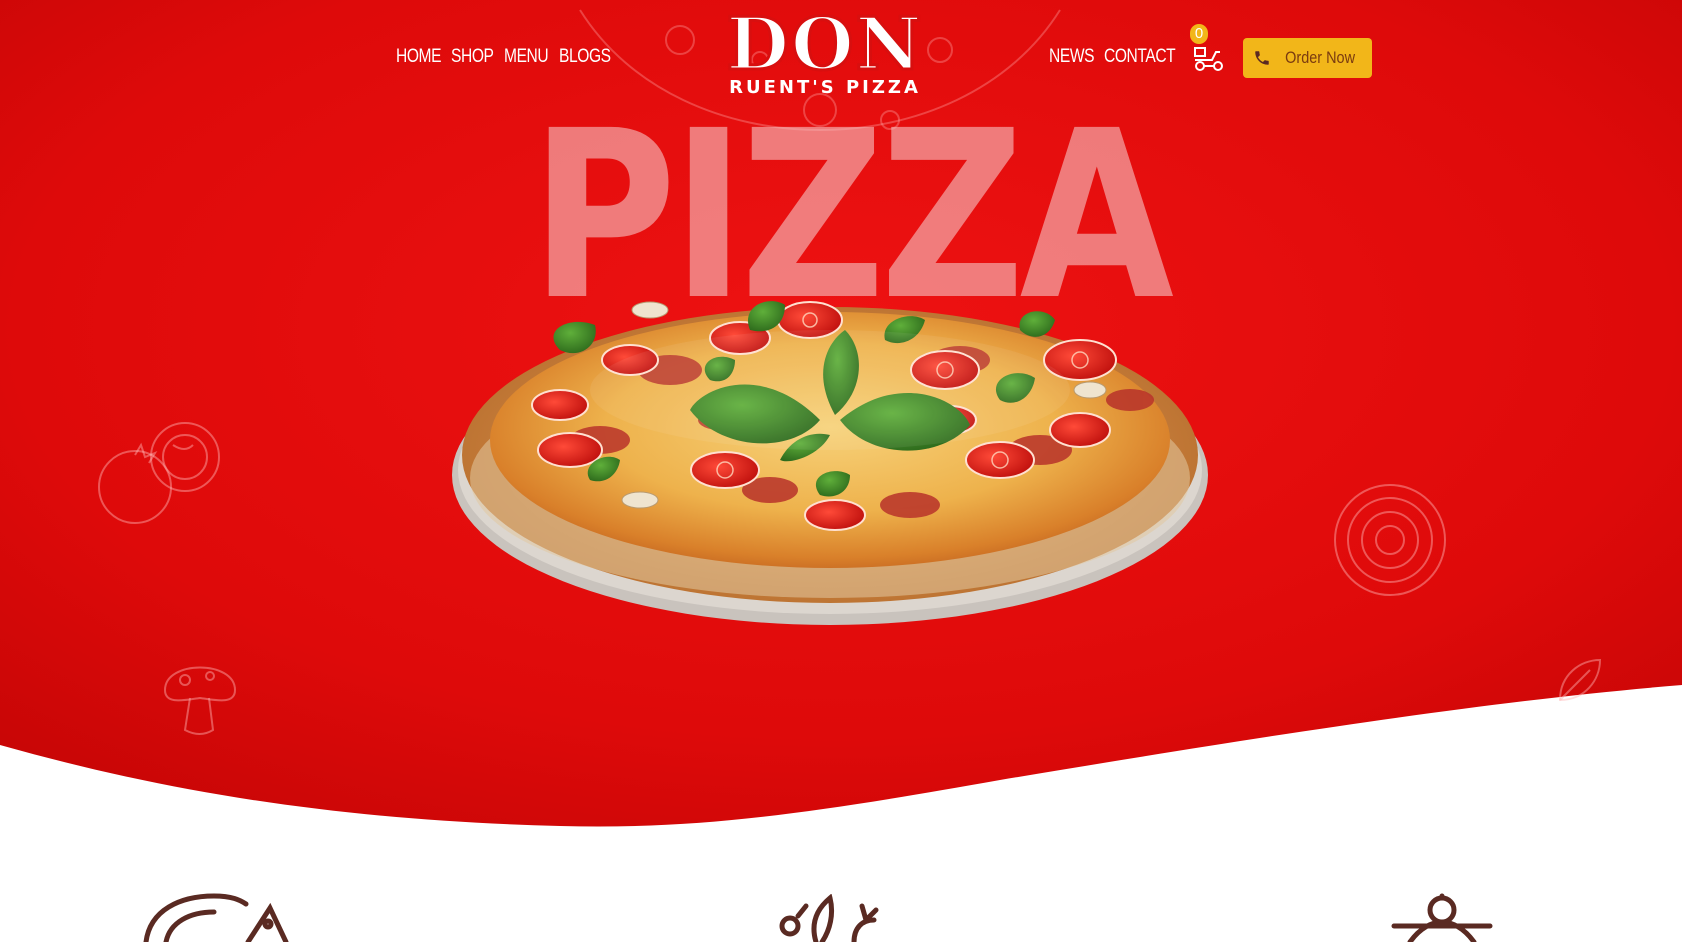 This screenshot has height=942, width=1682. What do you see at coordinates (824, 43) in the screenshot?
I see `logo-main-text: DON` at bounding box center [824, 43].